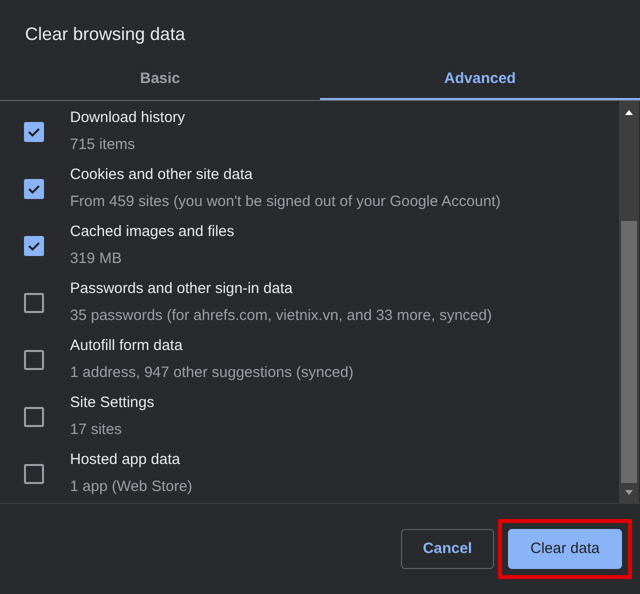 This screenshot has height=594, width=640. Describe the element at coordinates (160, 80) in the screenshot. I see `tab: Basic` at that location.